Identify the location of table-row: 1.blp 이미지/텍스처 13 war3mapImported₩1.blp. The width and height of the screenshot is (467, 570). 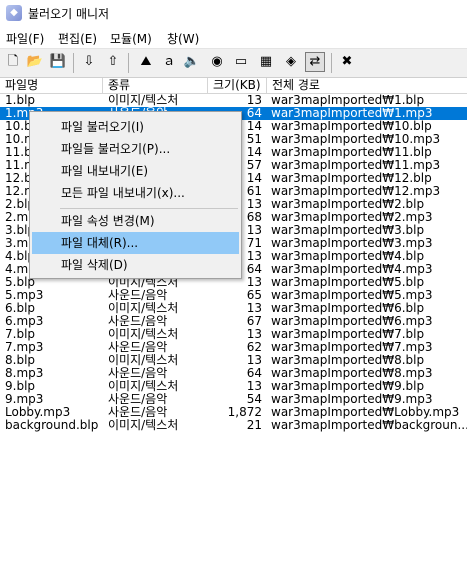
(233, 100).